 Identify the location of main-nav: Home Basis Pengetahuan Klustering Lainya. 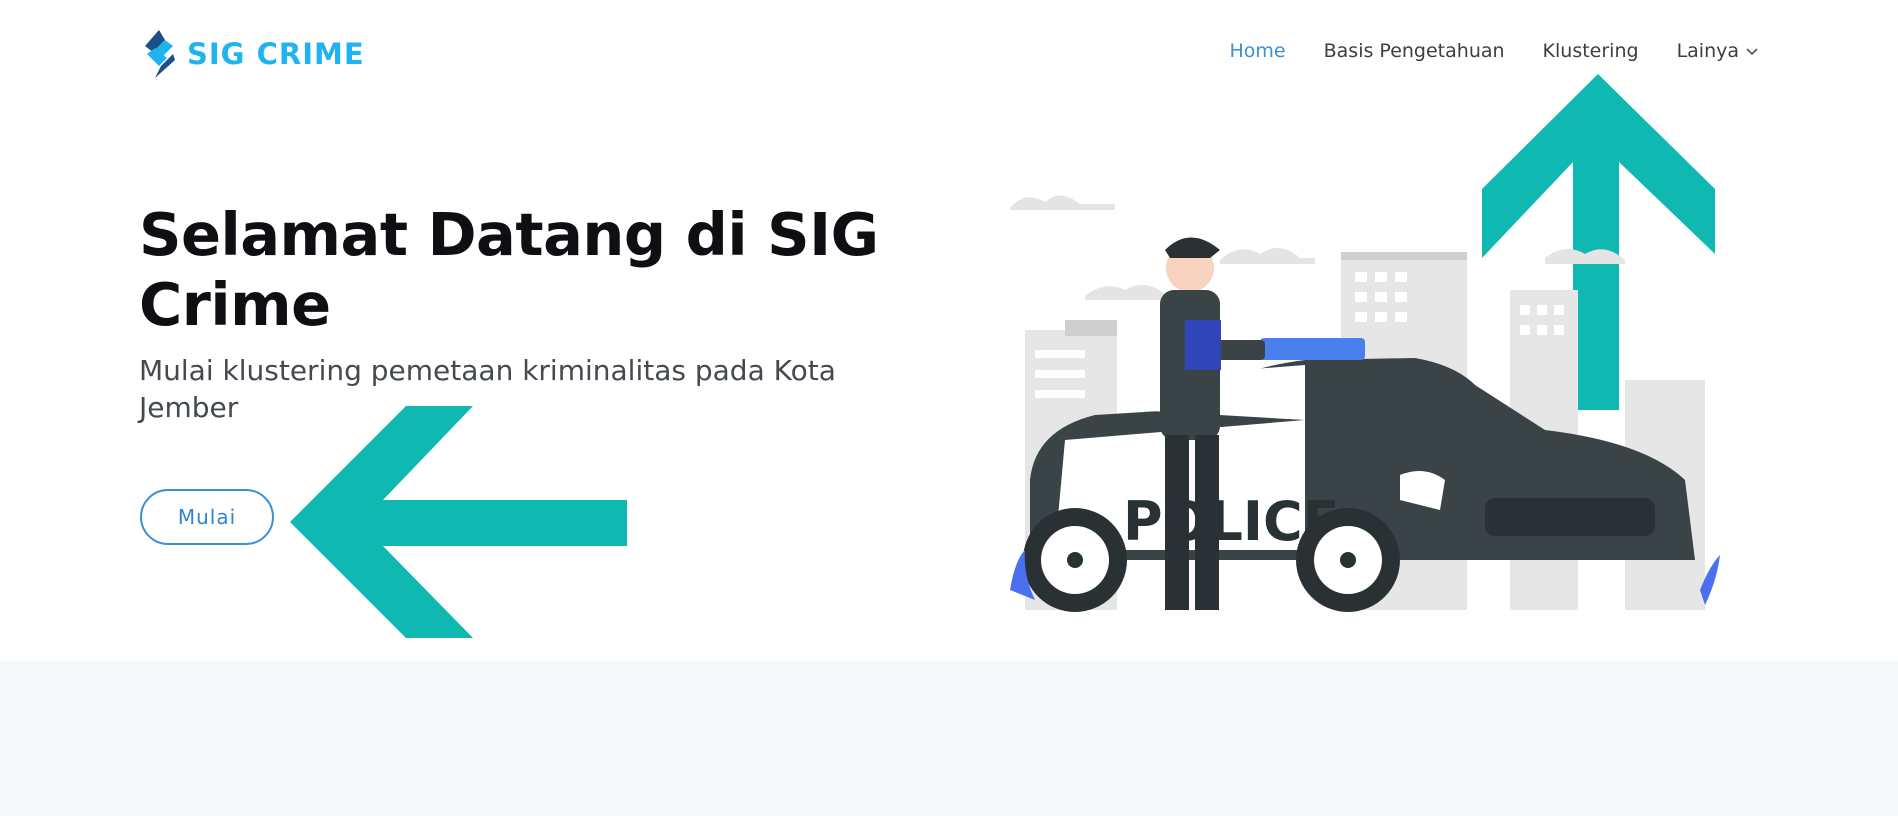
(1494, 51).